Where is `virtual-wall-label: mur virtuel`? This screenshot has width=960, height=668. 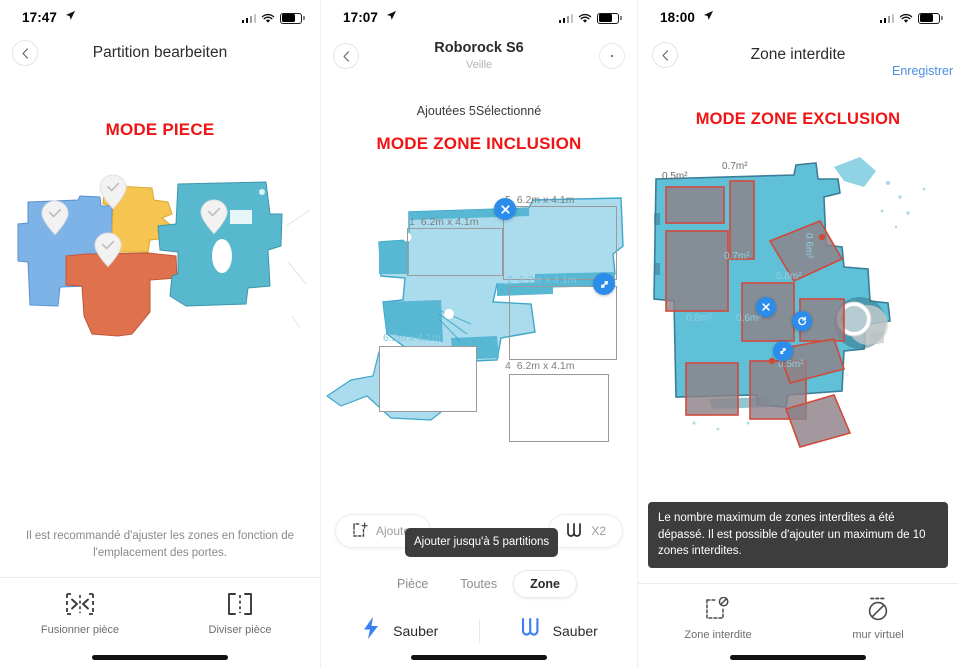 virtual-wall-label: mur virtuel is located at coordinates (878, 635).